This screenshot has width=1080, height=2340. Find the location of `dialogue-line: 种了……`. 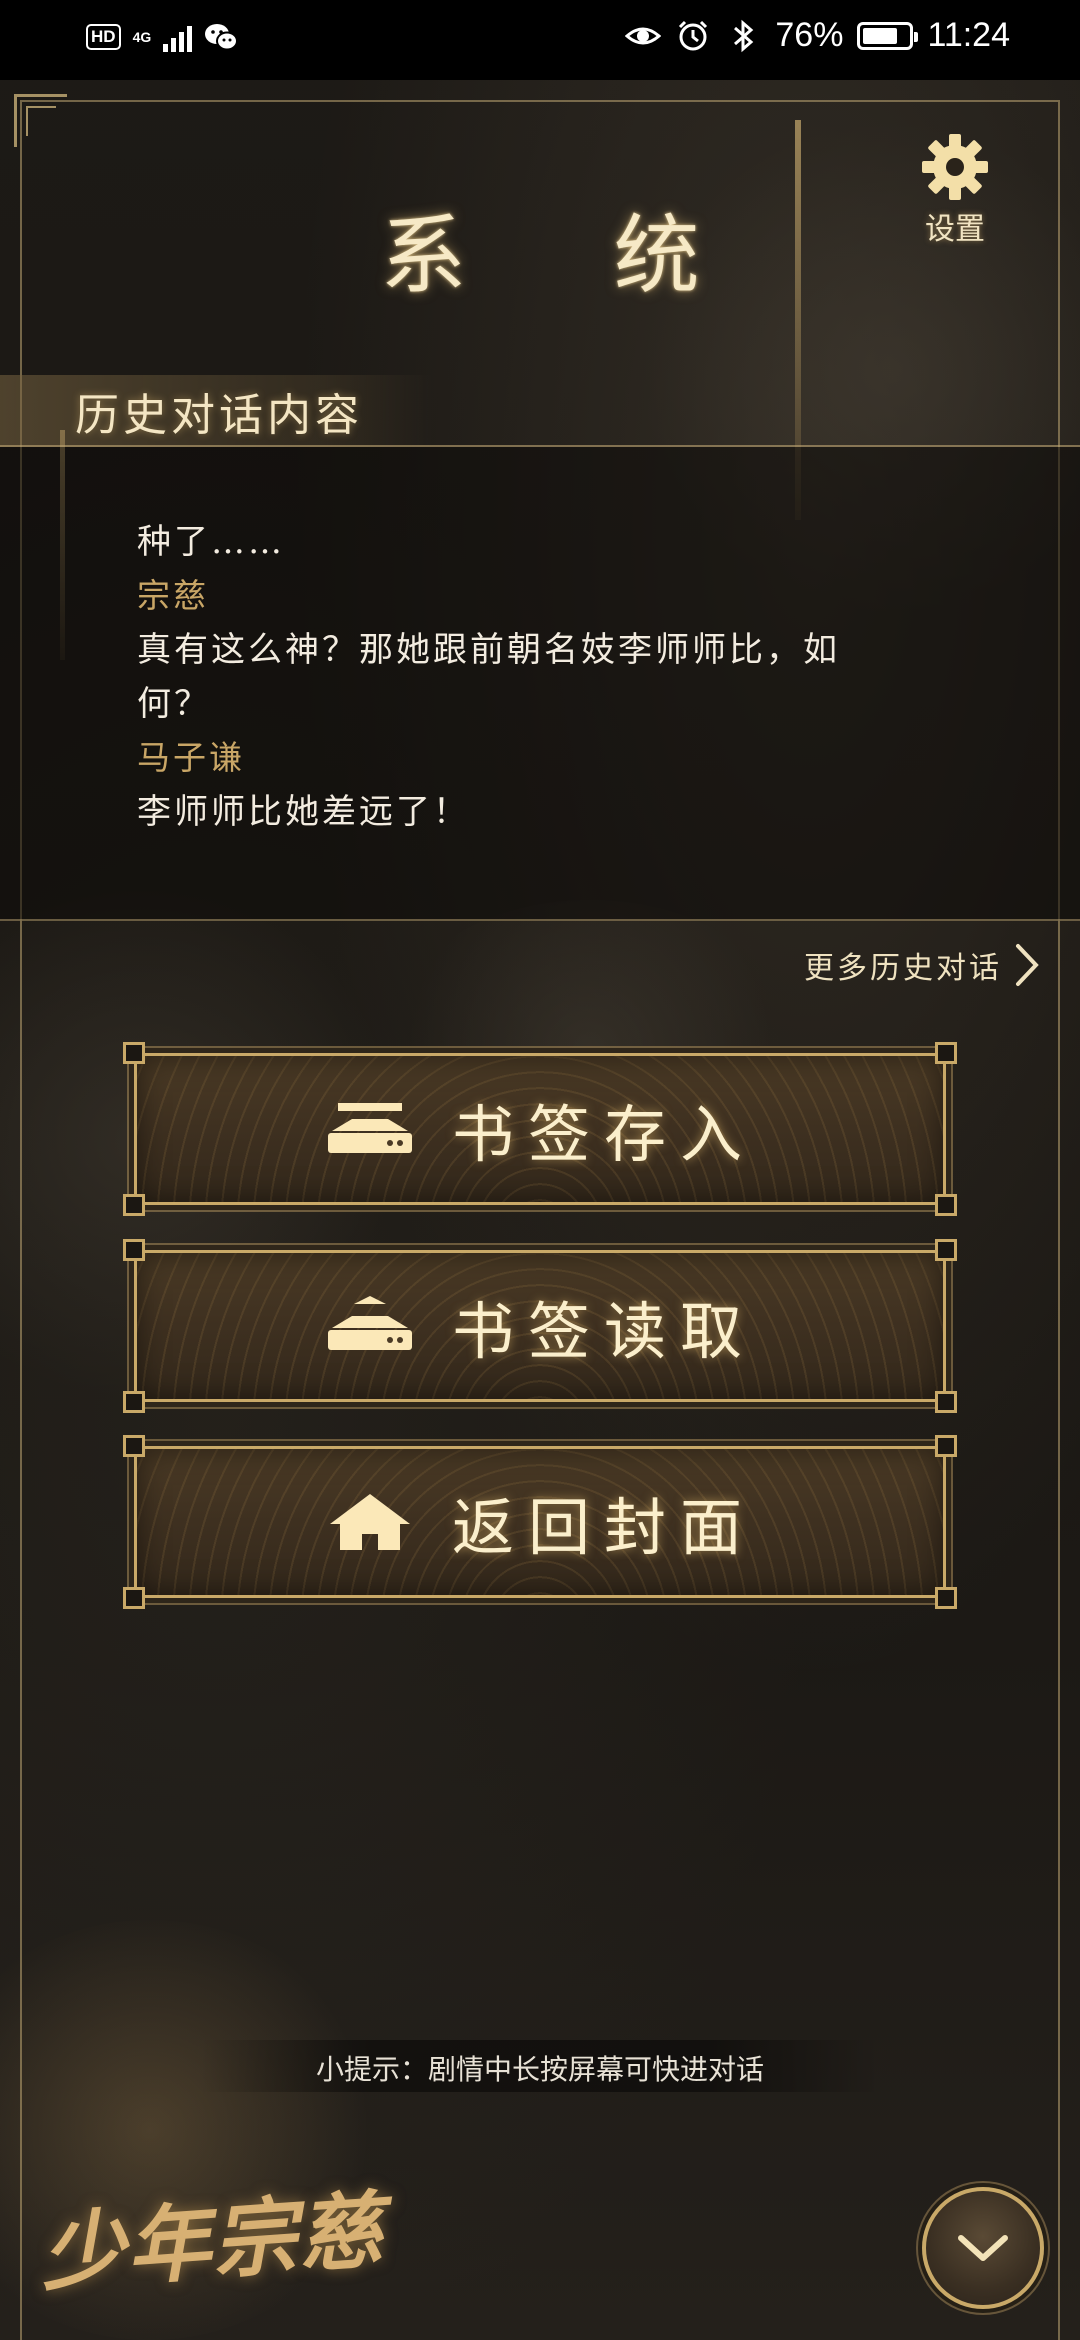

dialogue-line: 种了…… is located at coordinates (211, 542).